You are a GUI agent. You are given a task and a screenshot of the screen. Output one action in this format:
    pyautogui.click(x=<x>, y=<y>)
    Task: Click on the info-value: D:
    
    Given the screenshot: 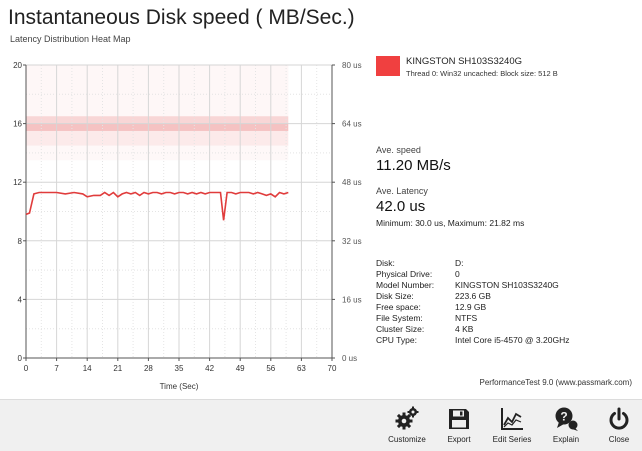 What is the action you would take?
    pyautogui.click(x=459, y=263)
    